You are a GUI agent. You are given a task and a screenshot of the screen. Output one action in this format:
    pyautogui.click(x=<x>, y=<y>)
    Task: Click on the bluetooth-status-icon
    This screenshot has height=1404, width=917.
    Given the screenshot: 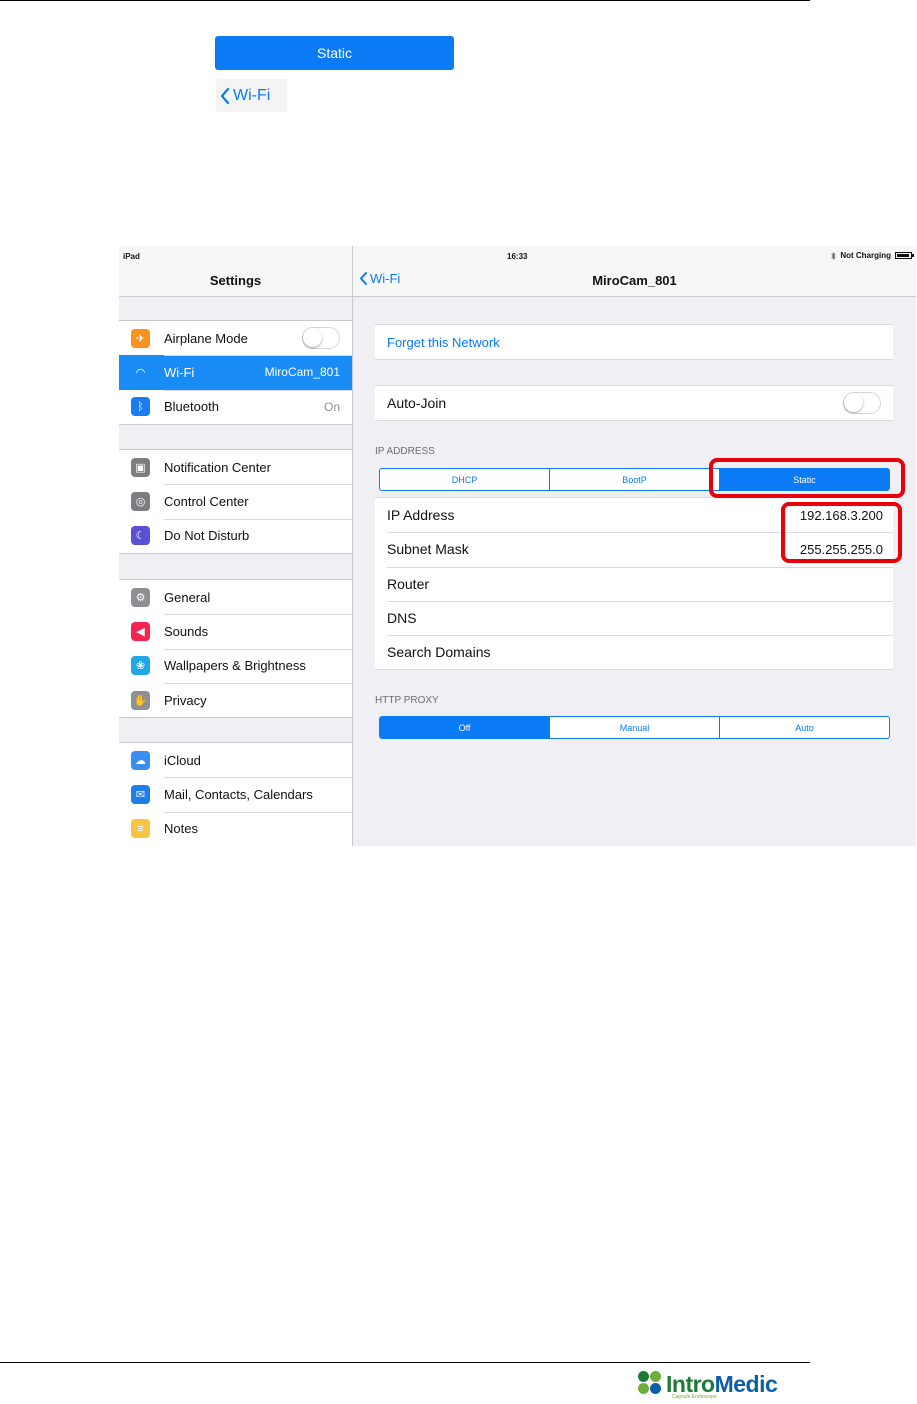 What is the action you would take?
    pyautogui.click(x=833, y=255)
    